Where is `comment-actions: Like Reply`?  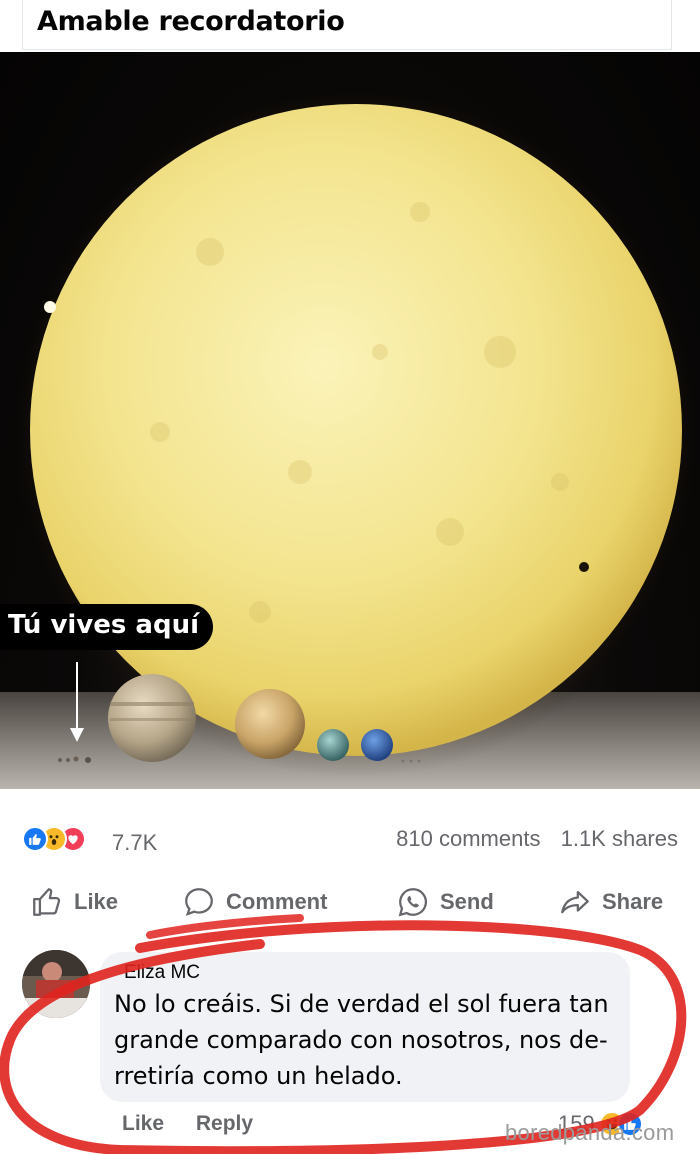
comment-actions: Like Reply is located at coordinates (187, 1124).